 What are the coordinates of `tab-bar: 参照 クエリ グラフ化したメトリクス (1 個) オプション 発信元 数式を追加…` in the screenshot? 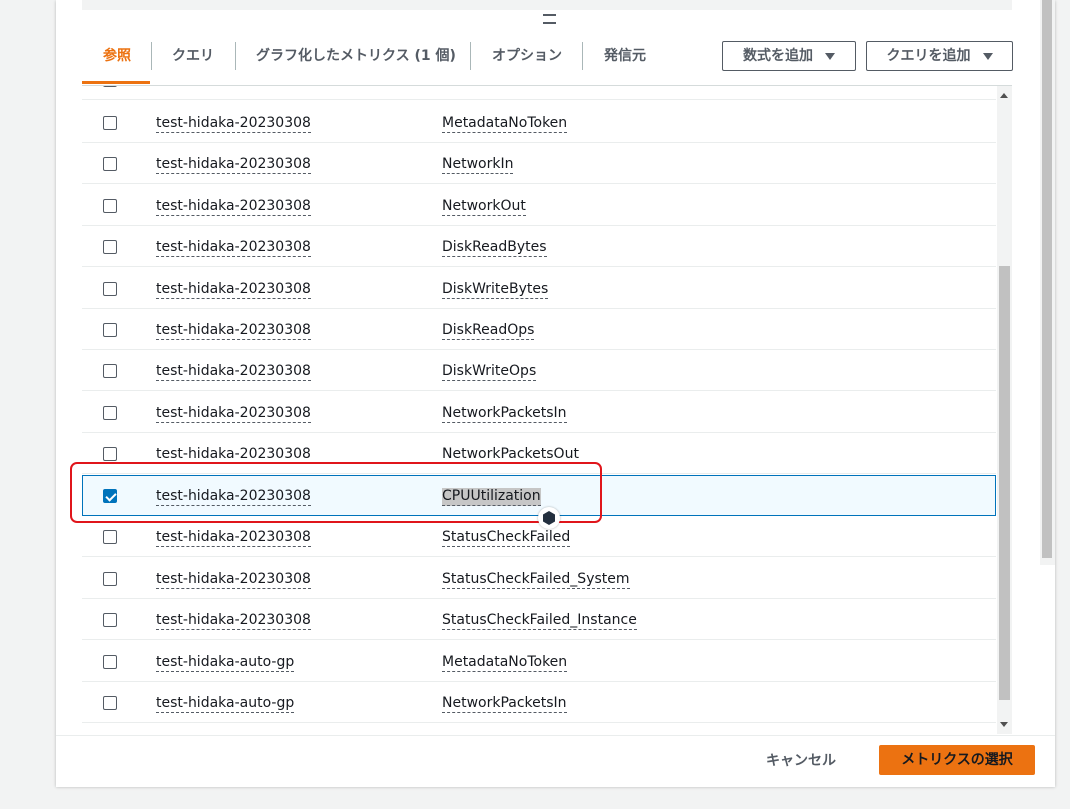 It's located at (547, 61).